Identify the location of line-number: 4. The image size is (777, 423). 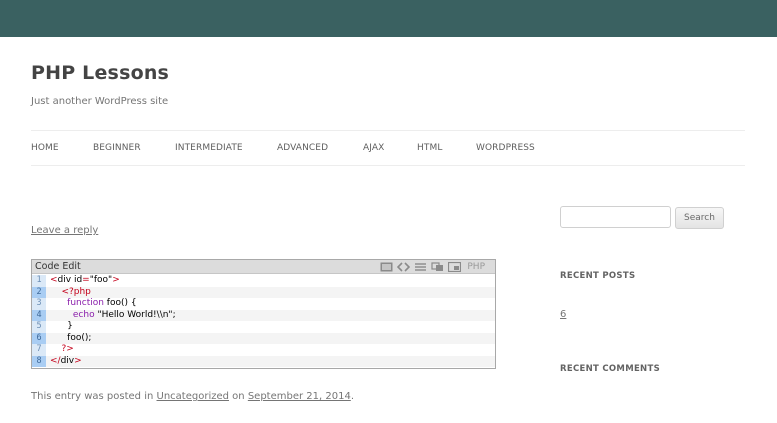
(39, 315).